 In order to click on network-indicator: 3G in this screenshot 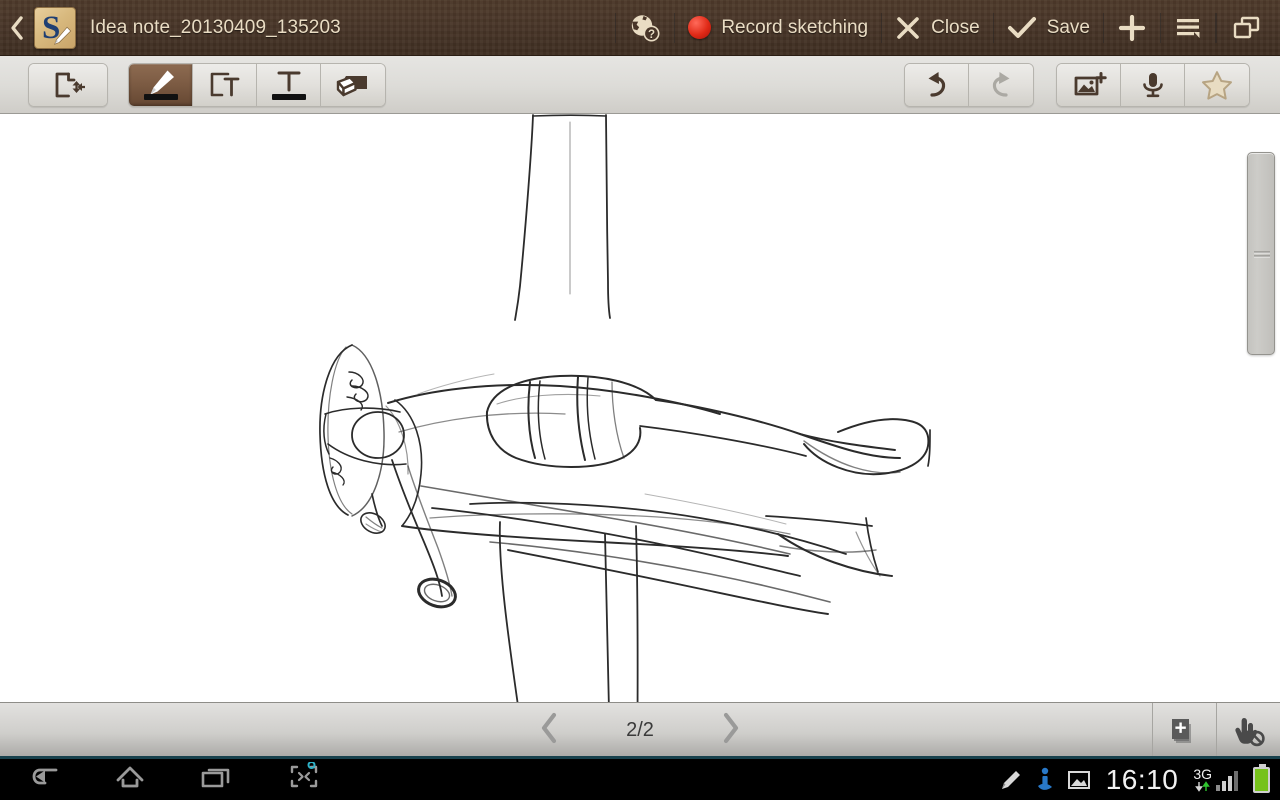, I will do `click(1217, 780)`.